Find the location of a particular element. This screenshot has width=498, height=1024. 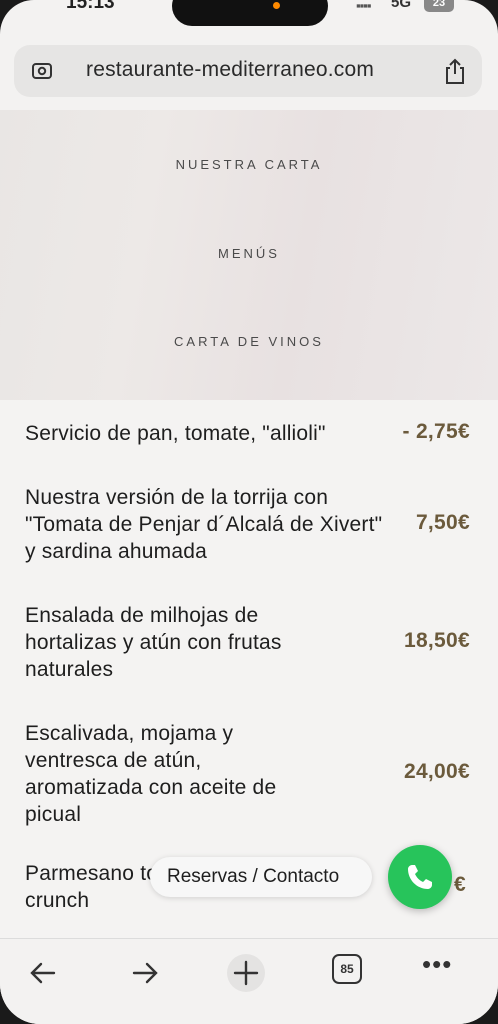

share-icon is located at coordinates (455, 71).